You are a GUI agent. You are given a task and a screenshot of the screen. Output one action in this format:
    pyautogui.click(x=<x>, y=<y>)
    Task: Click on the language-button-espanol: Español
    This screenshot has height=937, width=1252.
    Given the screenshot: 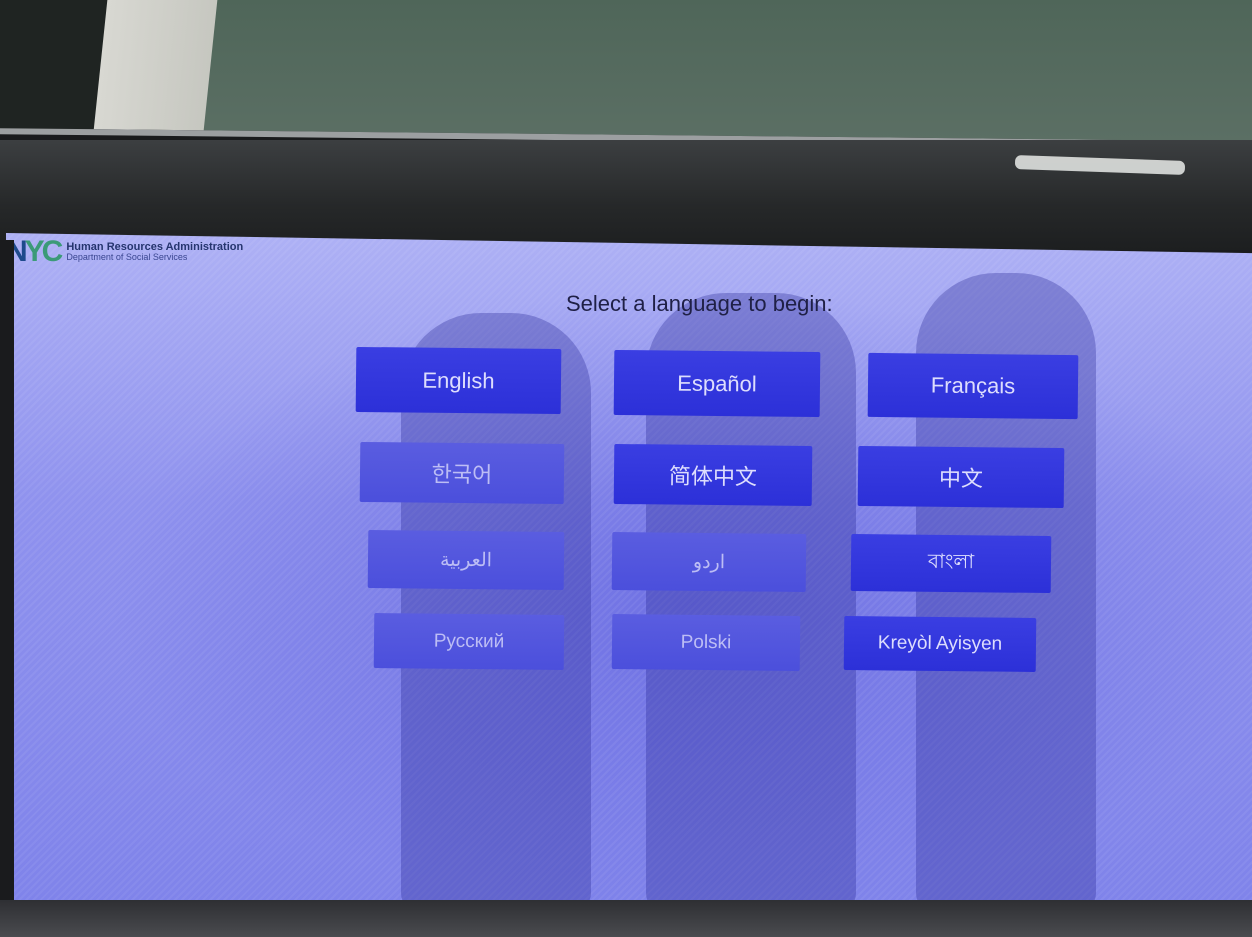 What is the action you would take?
    pyautogui.click(x=717, y=383)
    